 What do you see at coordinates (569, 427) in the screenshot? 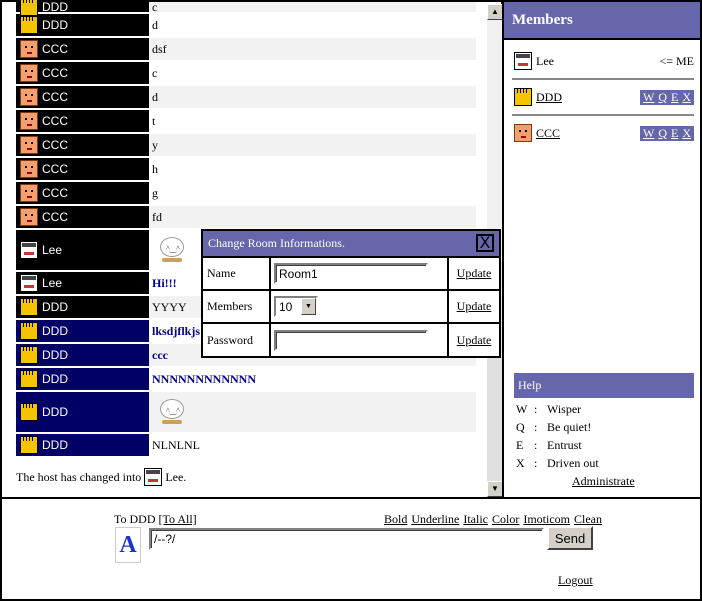
I see `help-text: Be quiet!` at bounding box center [569, 427].